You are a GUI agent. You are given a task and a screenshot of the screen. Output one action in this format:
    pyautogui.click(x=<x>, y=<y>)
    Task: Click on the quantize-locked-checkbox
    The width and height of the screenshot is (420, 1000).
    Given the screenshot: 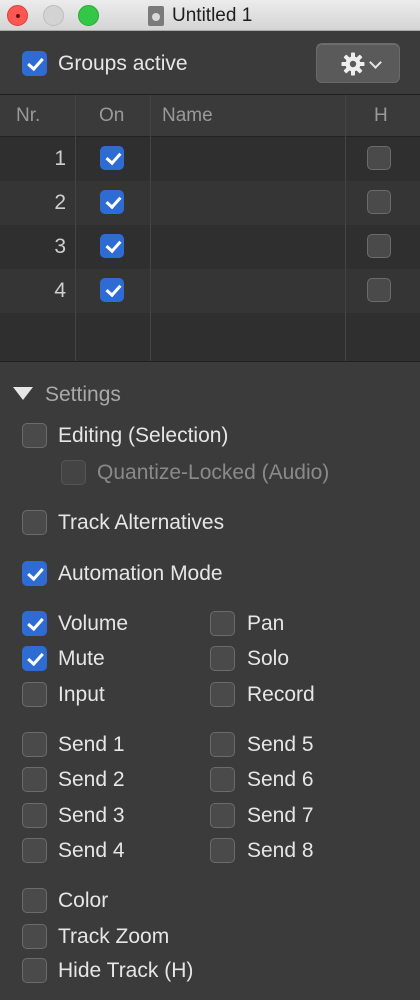 What is the action you would take?
    pyautogui.click(x=73, y=472)
    